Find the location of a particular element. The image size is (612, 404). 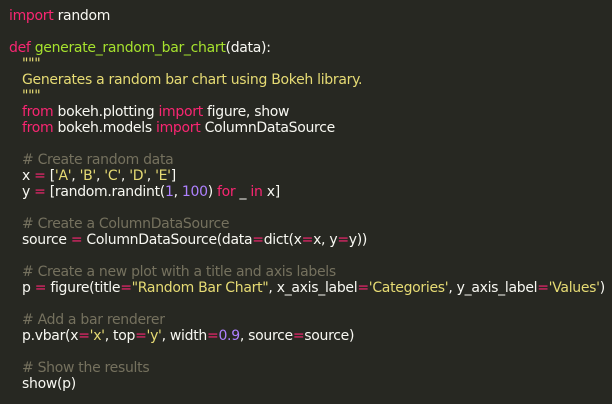

code-token: figure(title is located at coordinates (83, 288).